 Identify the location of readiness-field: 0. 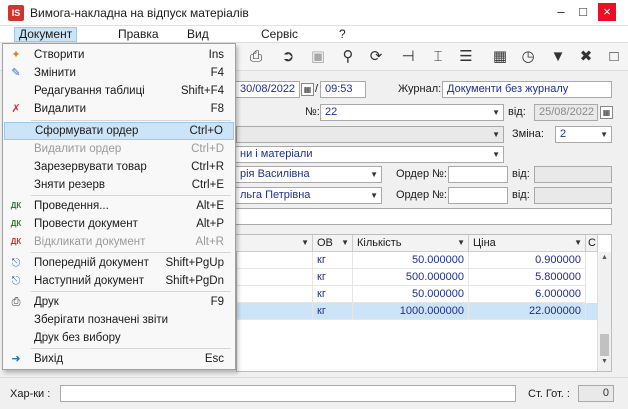
(596, 393).